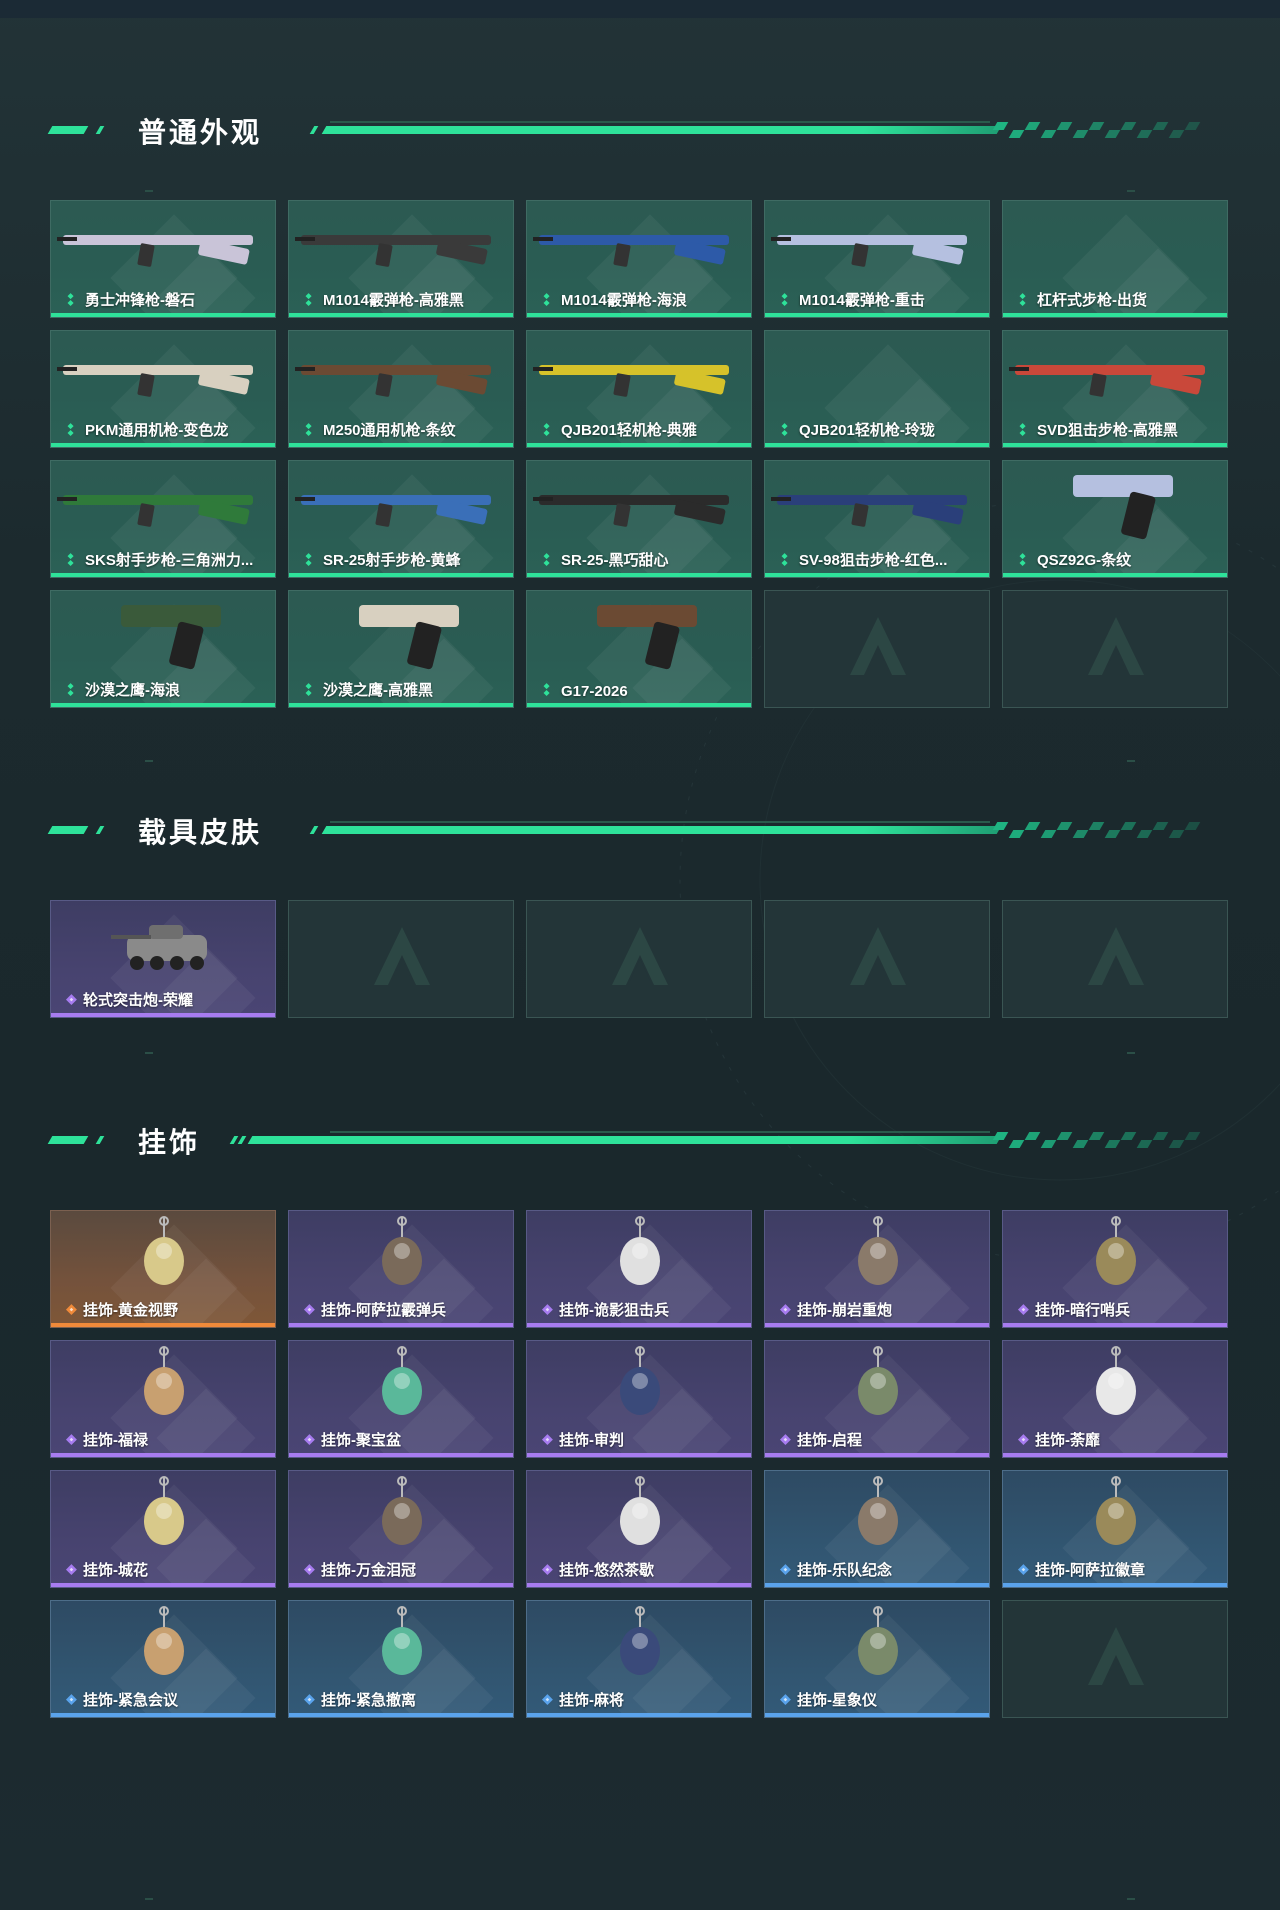 The width and height of the screenshot is (1280, 1910). Describe the element at coordinates (171, 637) in the screenshot. I see `pistol-icon` at that location.